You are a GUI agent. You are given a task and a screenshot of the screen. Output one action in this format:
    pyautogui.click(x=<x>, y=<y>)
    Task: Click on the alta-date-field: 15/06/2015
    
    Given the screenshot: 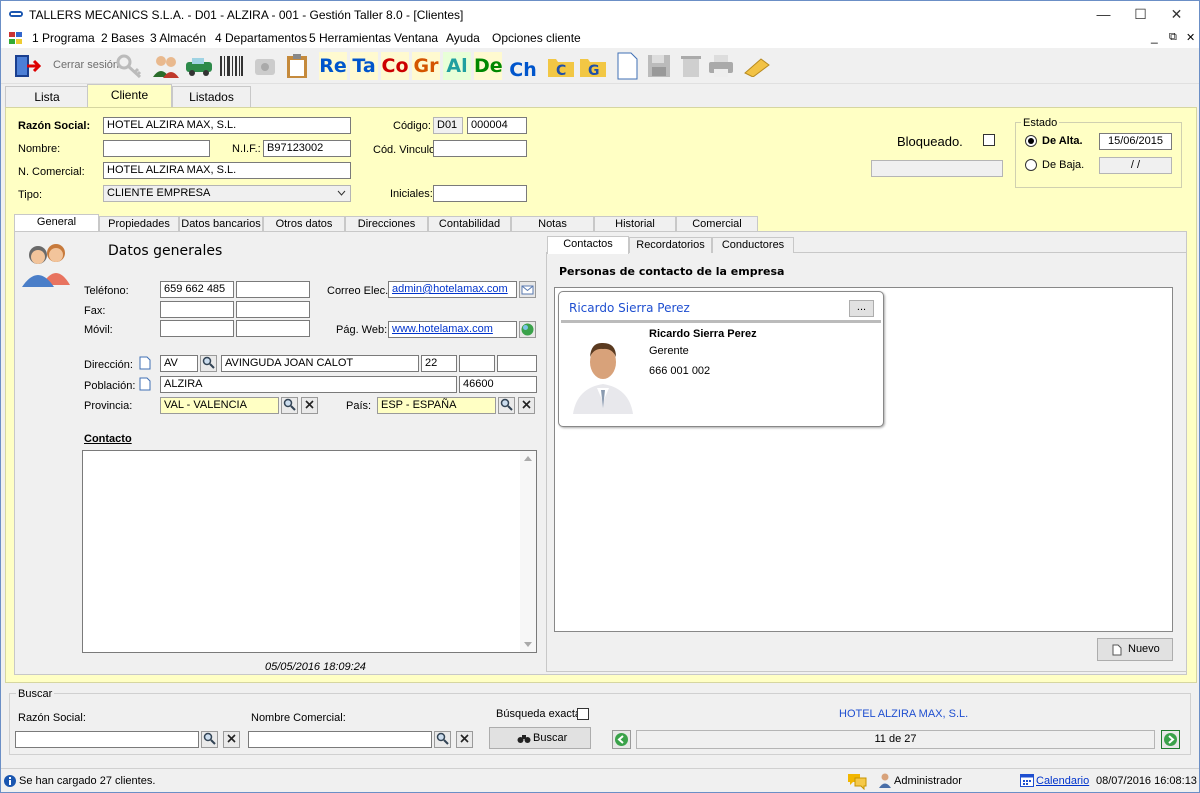 What is the action you would take?
    pyautogui.click(x=1135, y=141)
    